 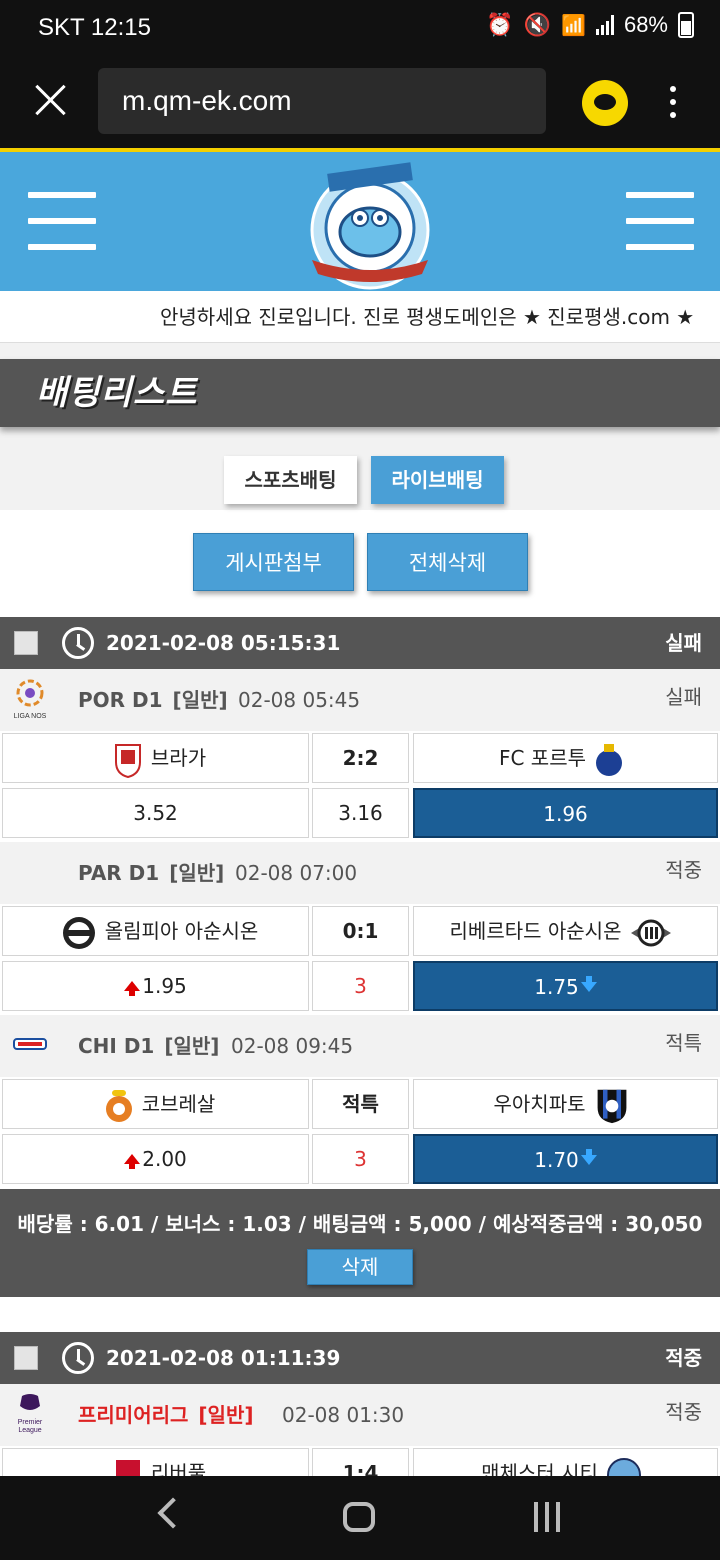 What do you see at coordinates (683, 1043) in the screenshot?
I see `game-result: 적특` at bounding box center [683, 1043].